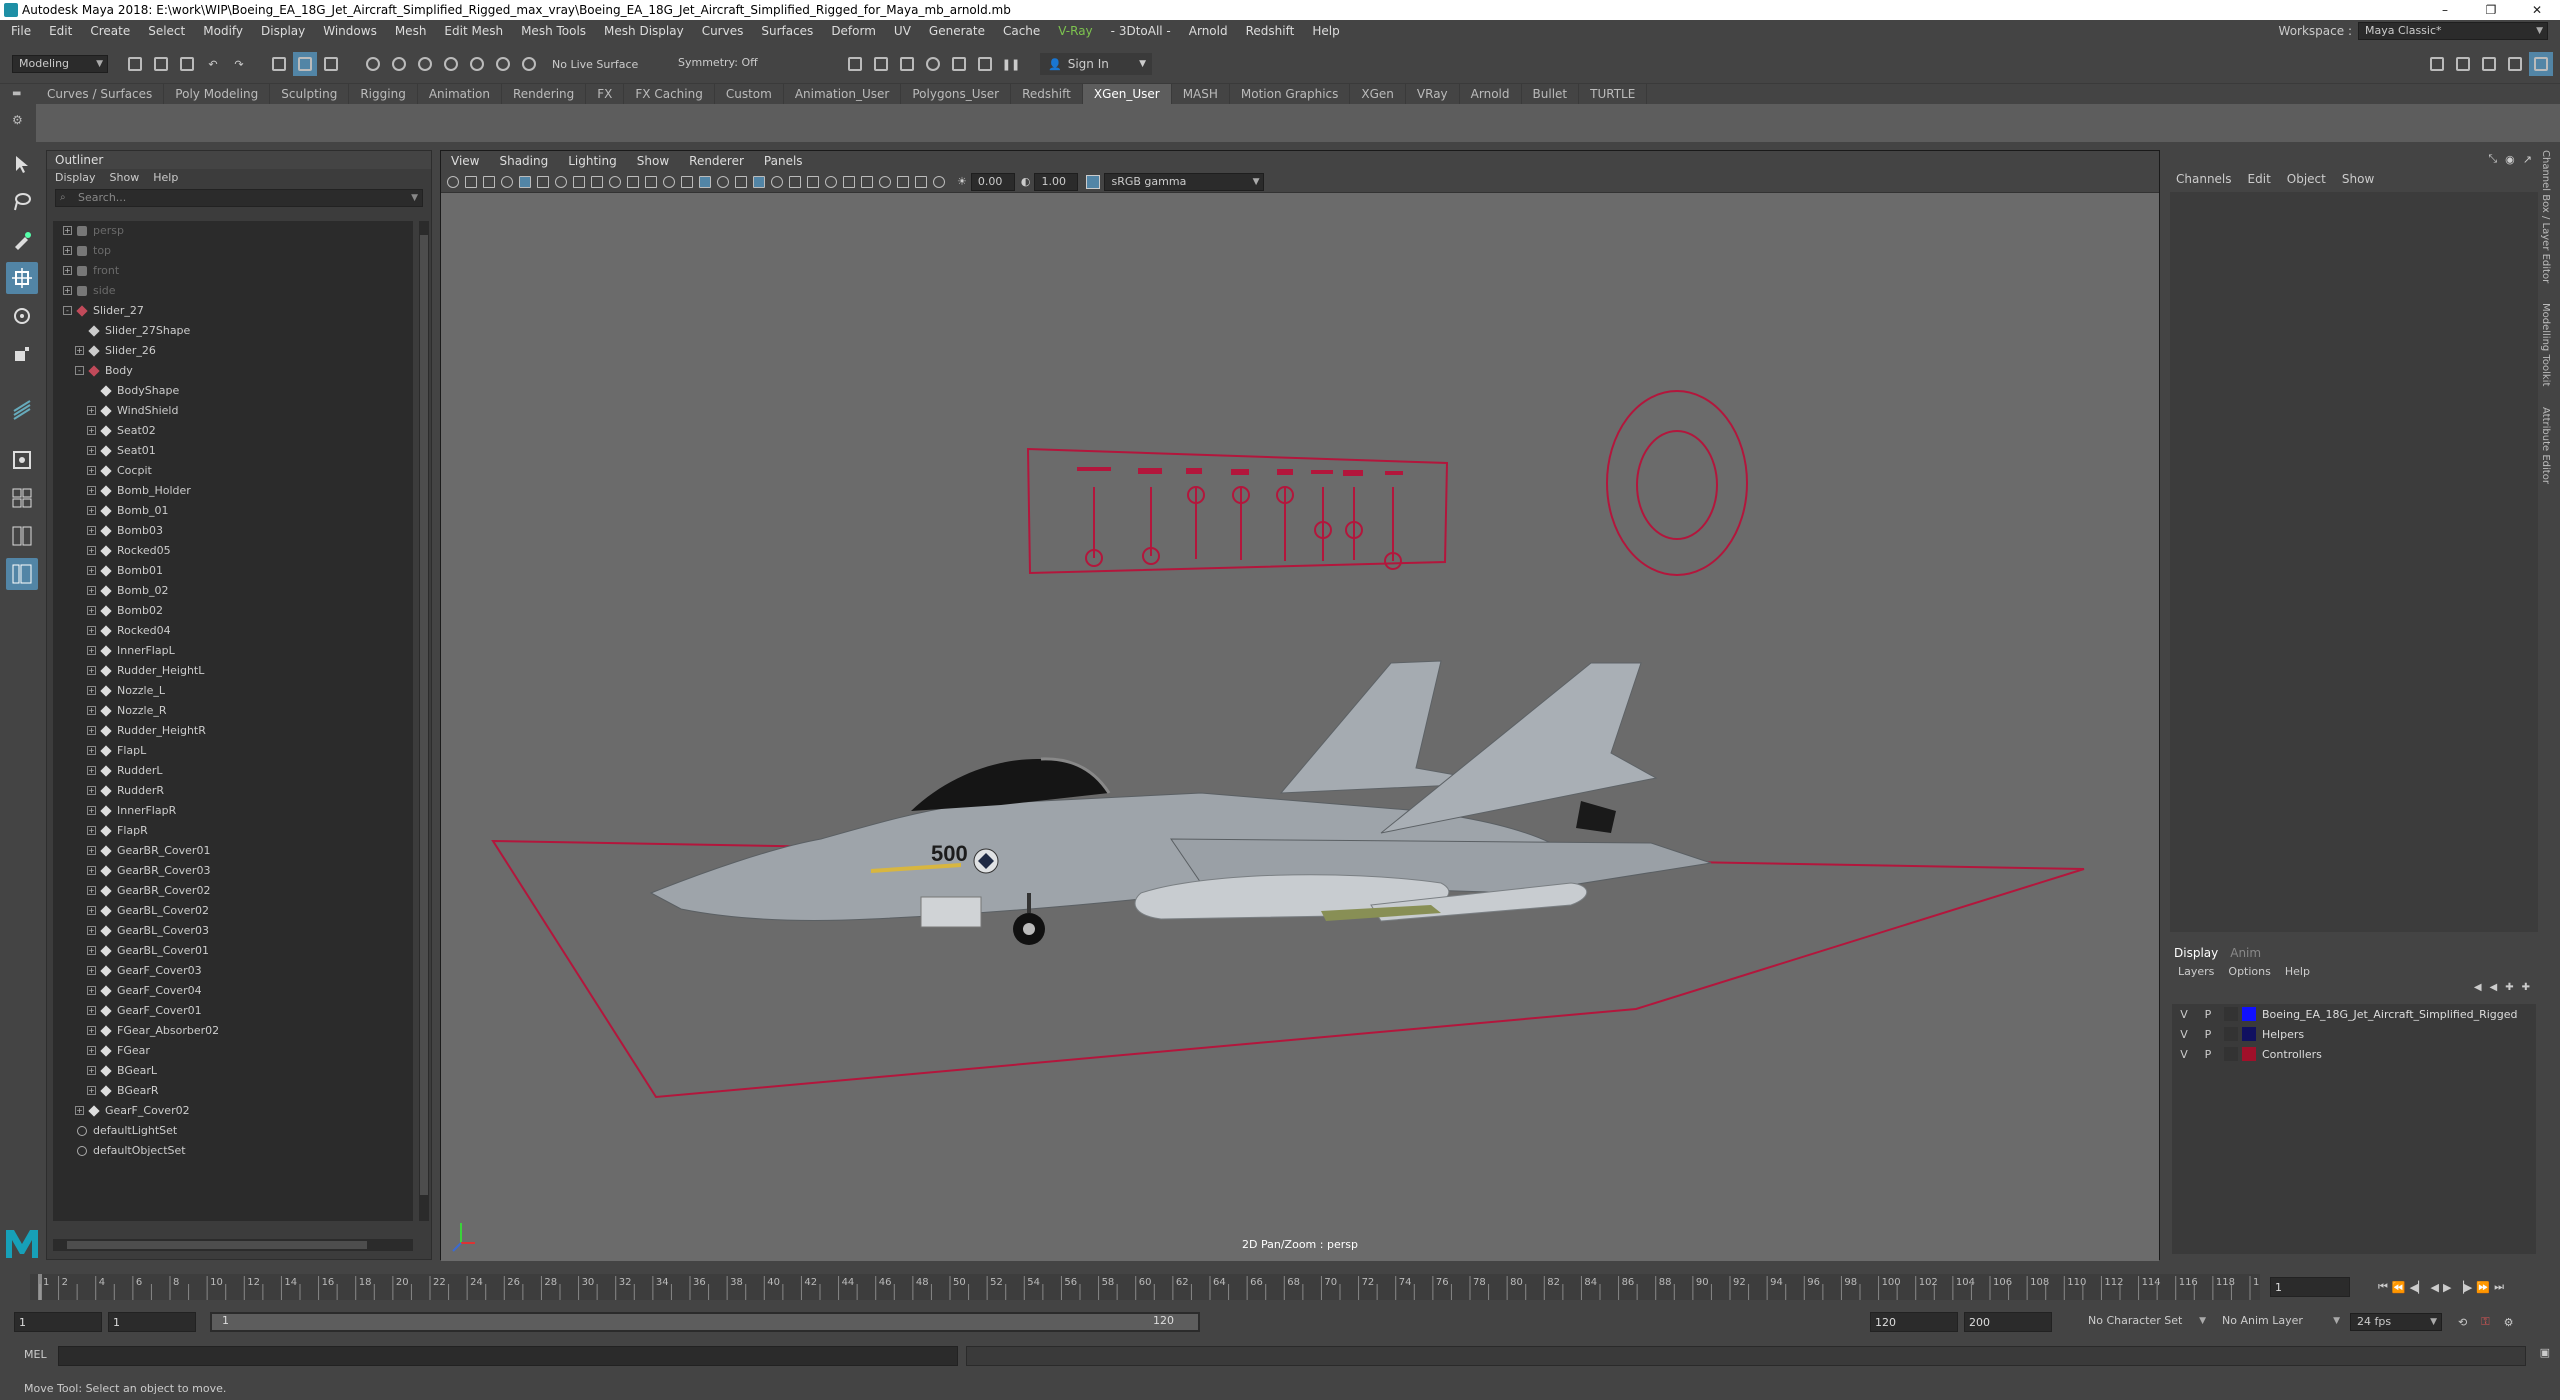 The height and width of the screenshot is (1400, 2560). Describe the element at coordinates (2545, 1352) in the screenshot. I see `script-editor-icon: ▣` at that location.